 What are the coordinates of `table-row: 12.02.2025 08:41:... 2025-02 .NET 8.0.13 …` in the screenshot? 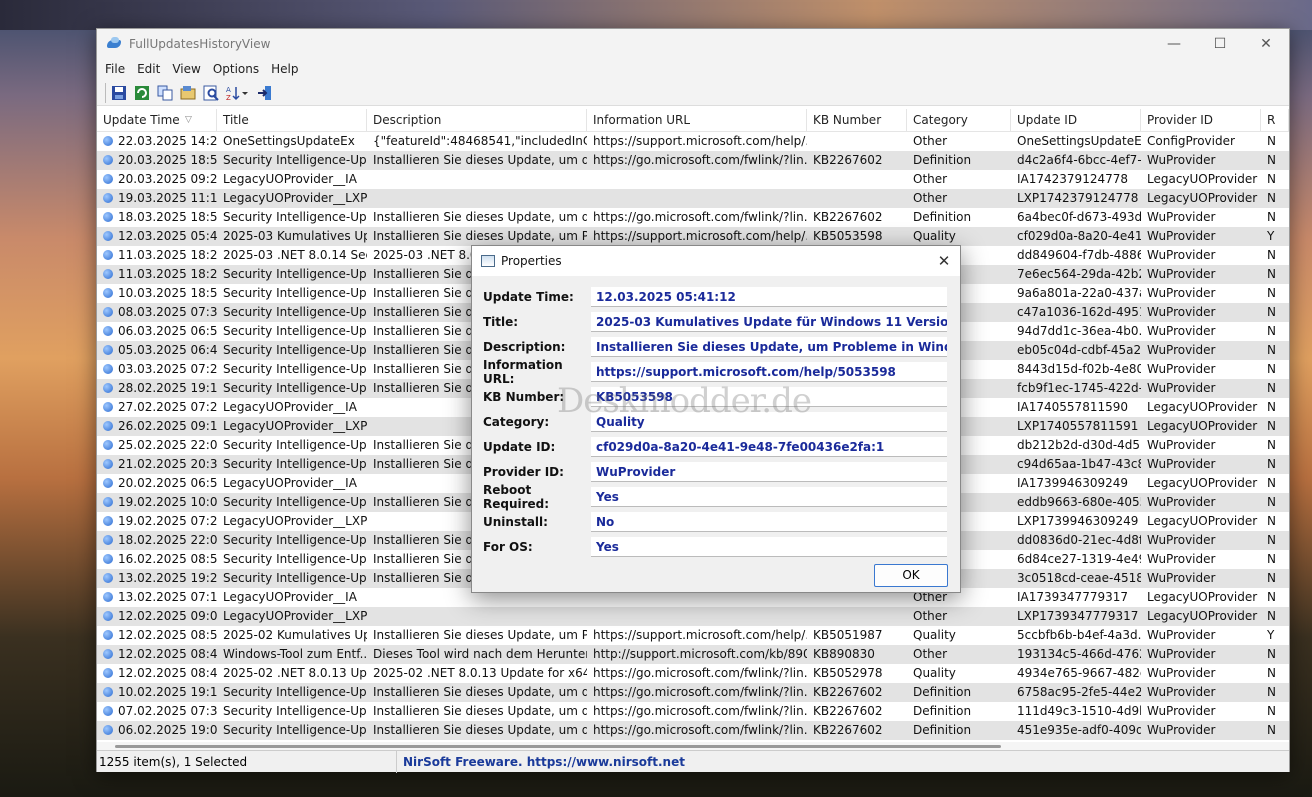 It's located at (693, 673).